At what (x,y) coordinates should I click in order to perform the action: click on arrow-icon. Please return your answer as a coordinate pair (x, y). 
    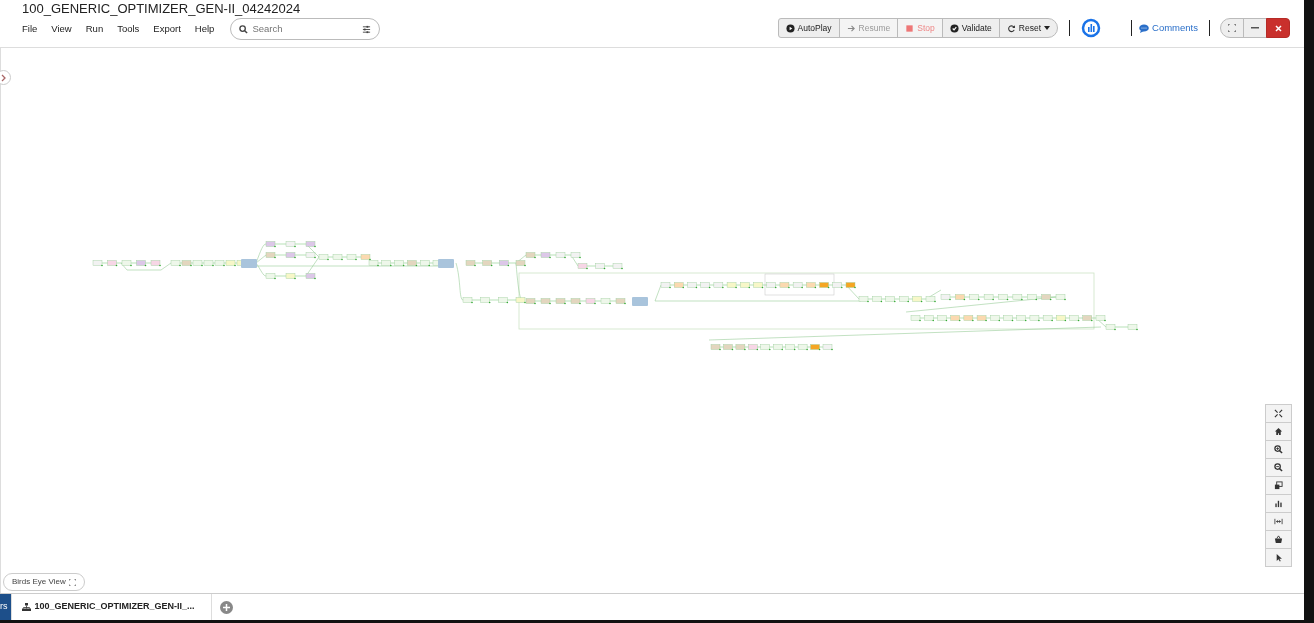
    Looking at the image, I should click on (851, 28).